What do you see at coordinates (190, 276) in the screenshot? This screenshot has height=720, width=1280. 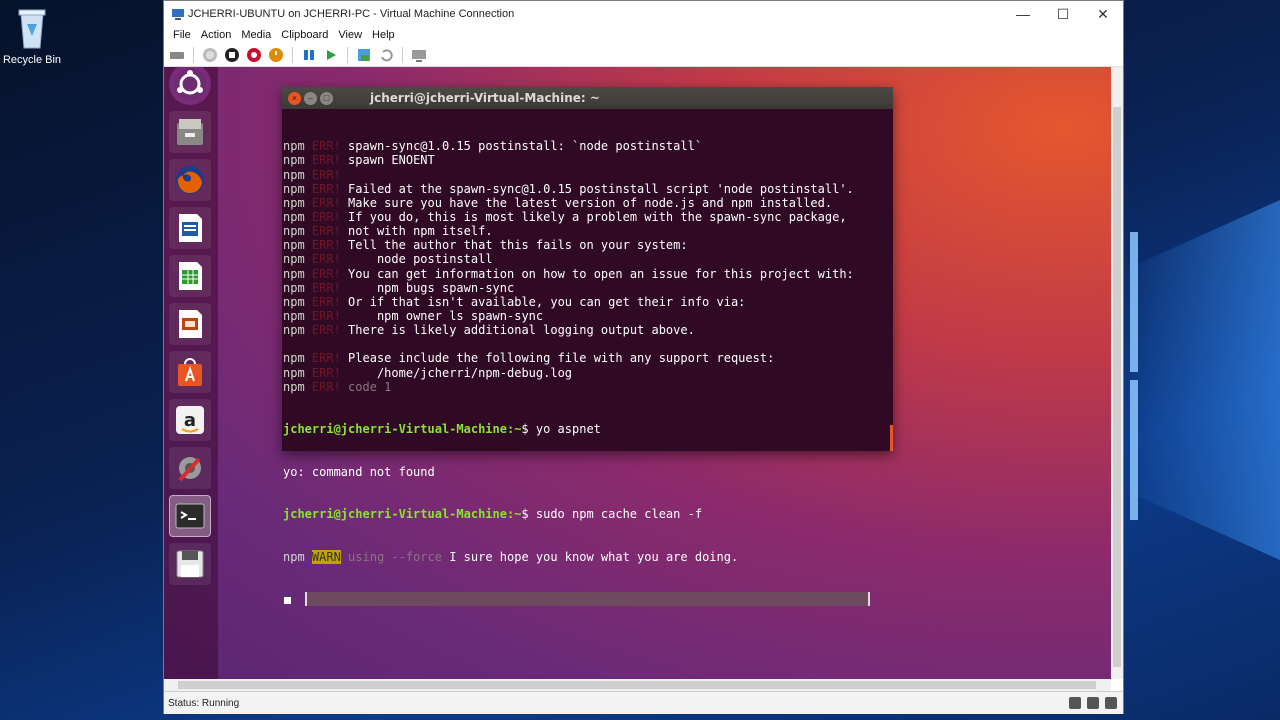 I see `libreoffice-calc-icon` at bounding box center [190, 276].